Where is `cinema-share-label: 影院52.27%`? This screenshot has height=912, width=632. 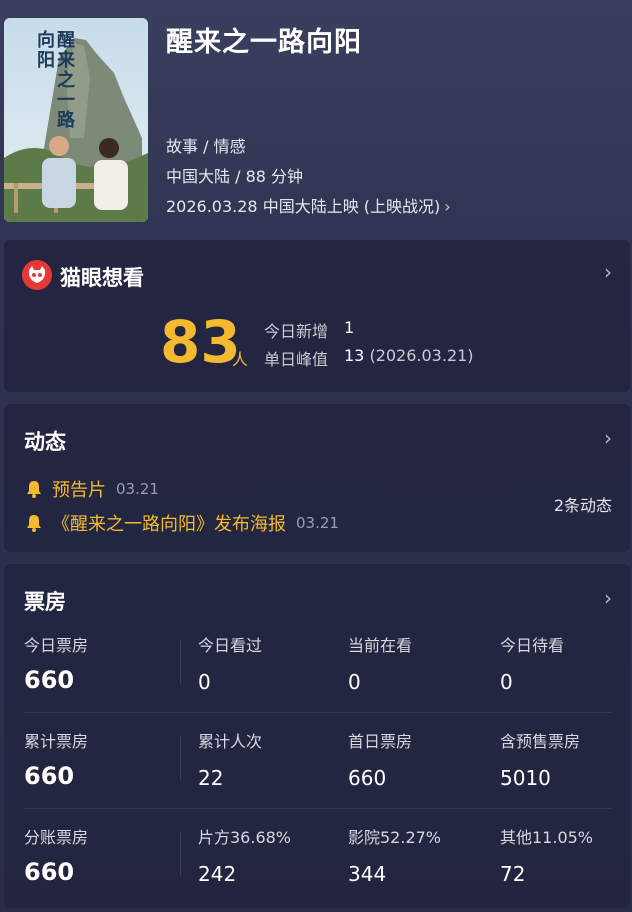
cinema-share-label: 影院52.27% is located at coordinates (395, 837).